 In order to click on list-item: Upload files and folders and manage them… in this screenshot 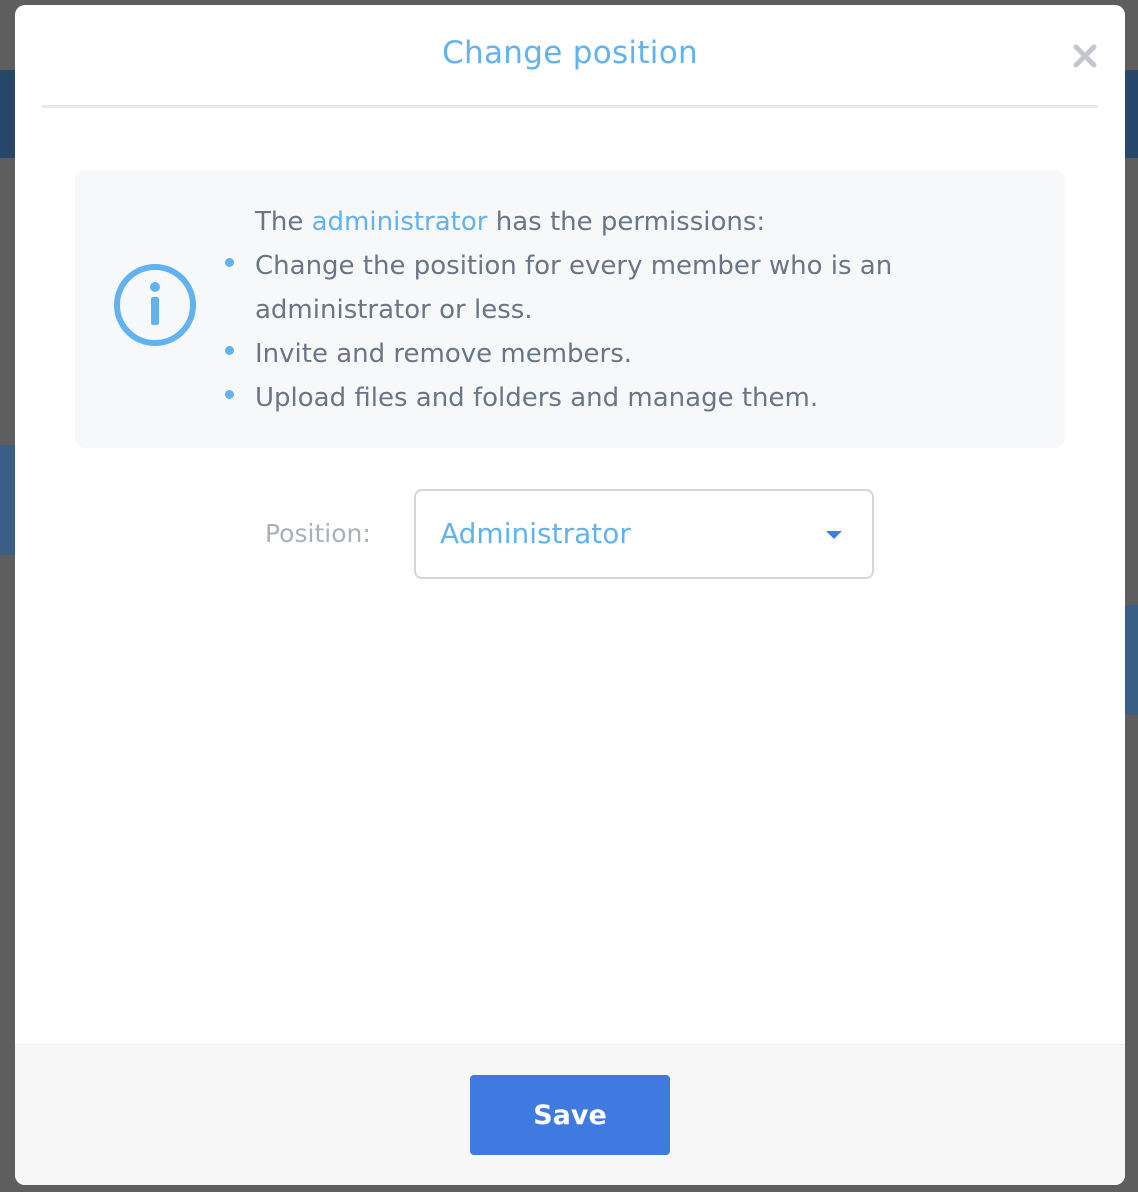, I will do `click(620, 398)`.